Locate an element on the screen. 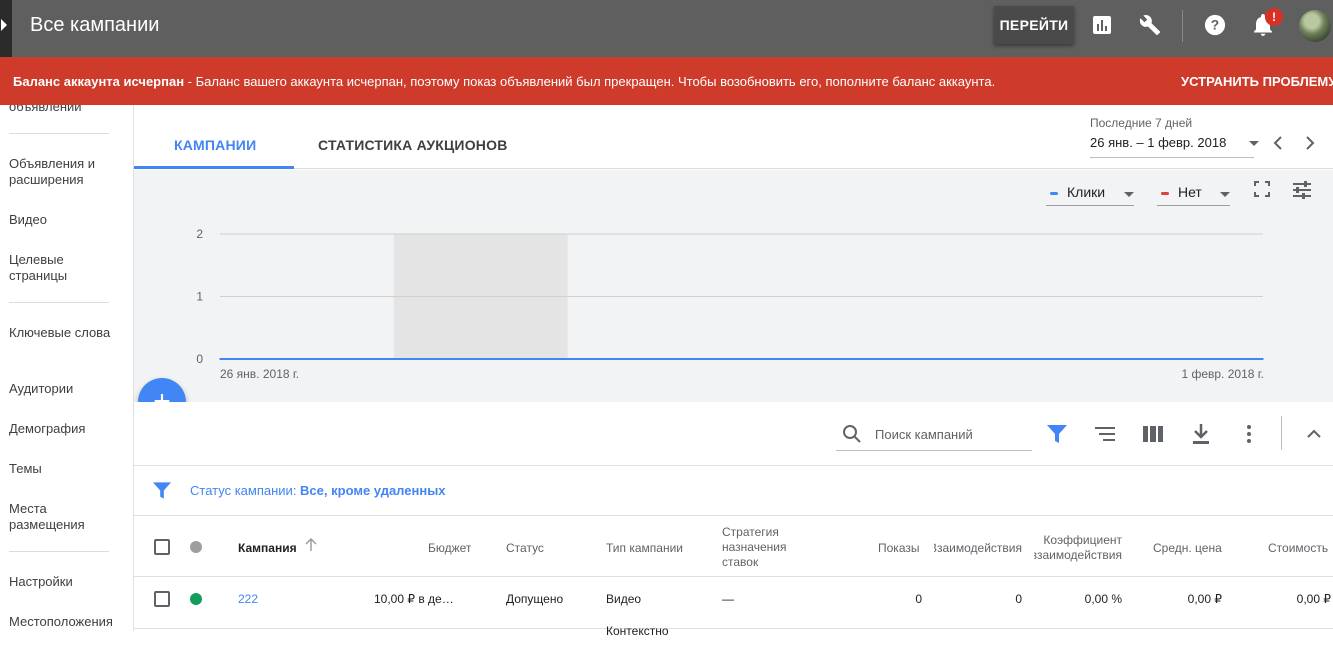 The height and width of the screenshot is (660, 1333). sidebar-item-ads-extensions: Объявления и расширения is located at coordinates (66, 172).